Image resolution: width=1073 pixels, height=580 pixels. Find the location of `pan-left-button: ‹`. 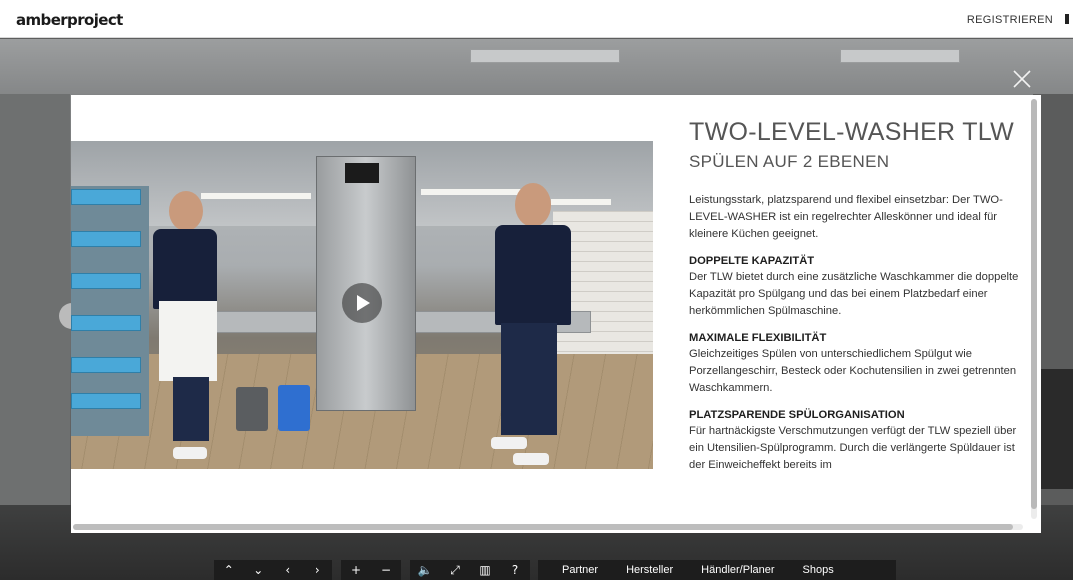

pan-left-button: ‹ is located at coordinates (288, 570).